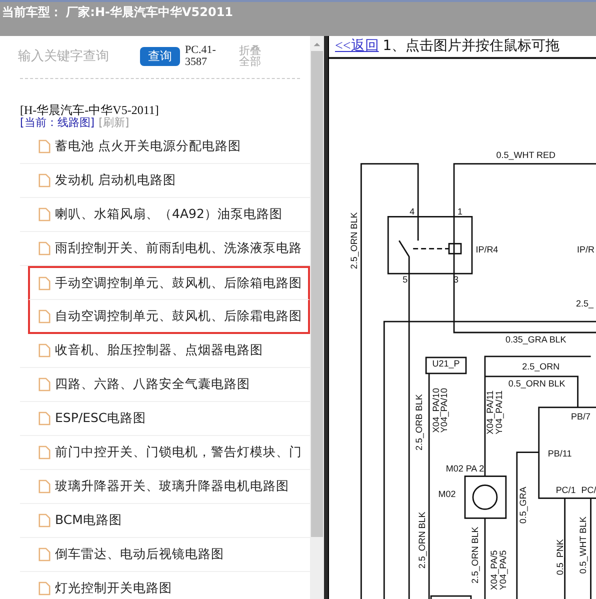 The image size is (596, 599). Describe the element at coordinates (419, 422) in the screenshot. I see `diagram-label: 2.5_ORB BLK` at that location.